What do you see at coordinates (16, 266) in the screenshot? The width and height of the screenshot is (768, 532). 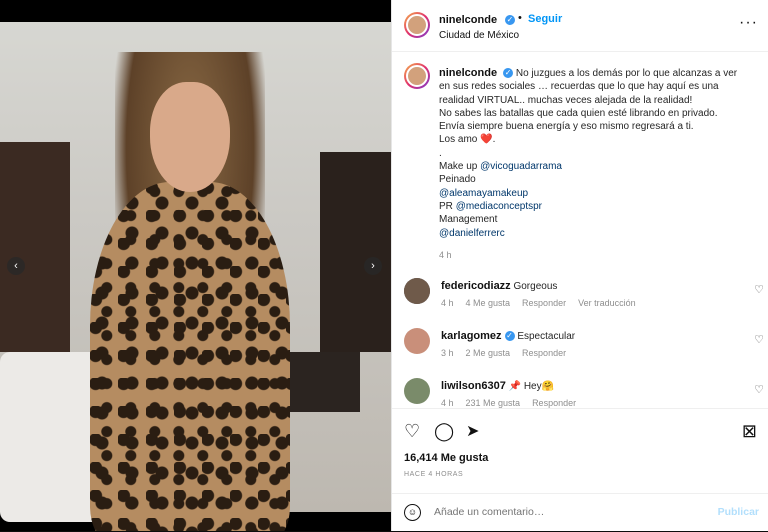 I see `previous-image-arrow-icon: ‹` at bounding box center [16, 266].